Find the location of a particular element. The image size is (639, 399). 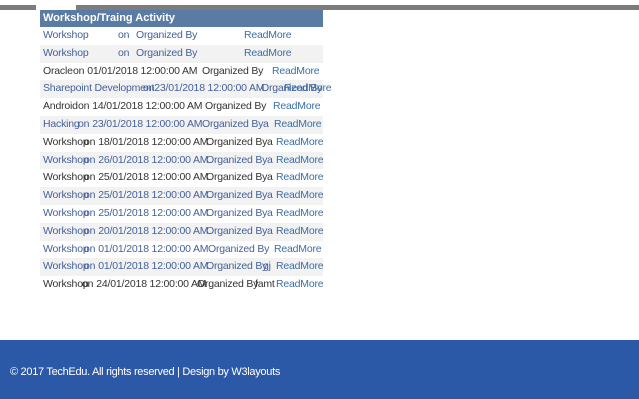

date-text: 14/01/2018 12:00:00 AM is located at coordinates (147, 106).